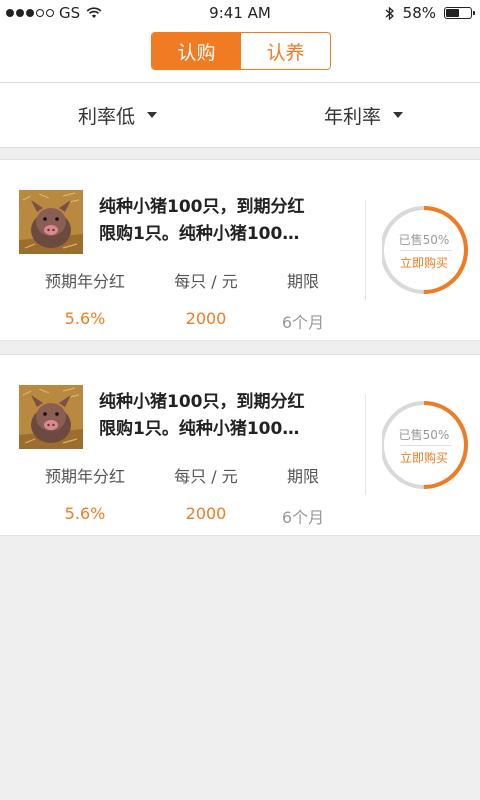 This screenshot has height=800, width=480. Describe the element at coordinates (196, 51) in the screenshot. I see `tab-subscribe: 认购` at that location.